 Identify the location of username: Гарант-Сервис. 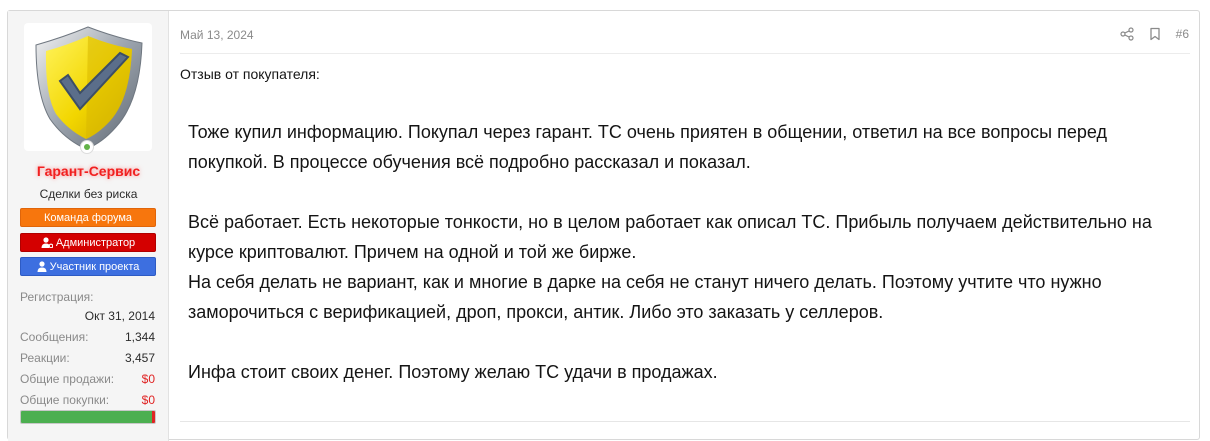
(88, 171).